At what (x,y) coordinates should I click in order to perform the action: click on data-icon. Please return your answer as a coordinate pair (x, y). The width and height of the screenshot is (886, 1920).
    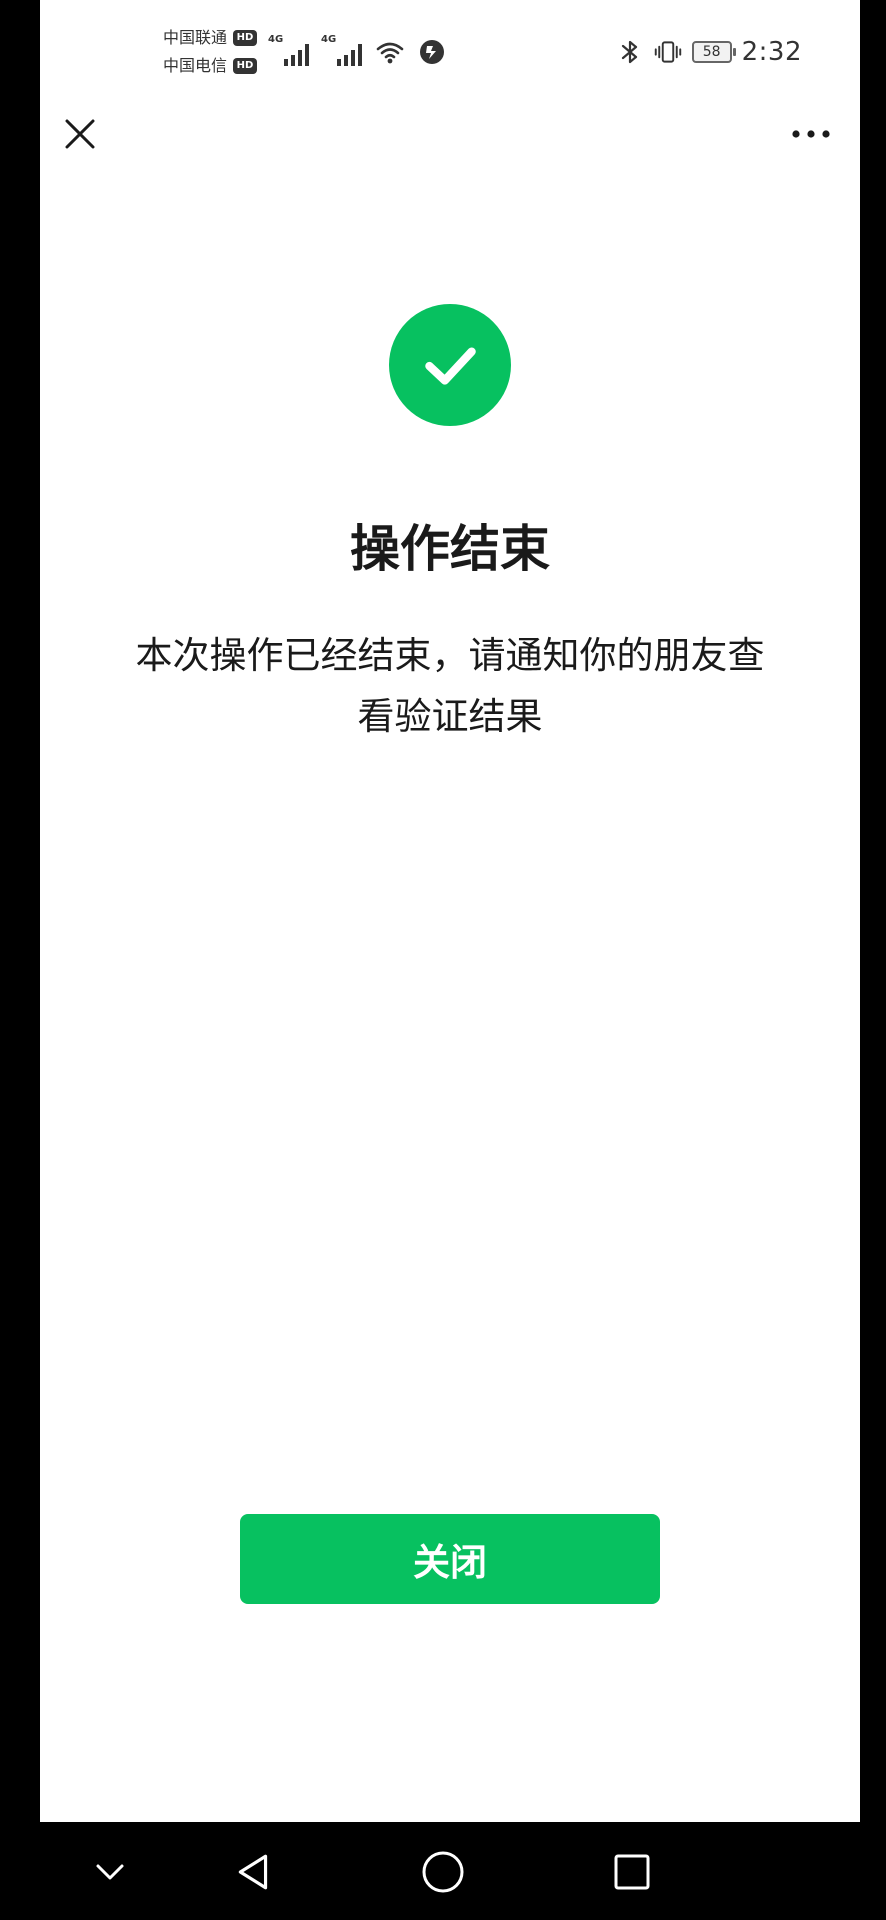
    Looking at the image, I should click on (432, 52).